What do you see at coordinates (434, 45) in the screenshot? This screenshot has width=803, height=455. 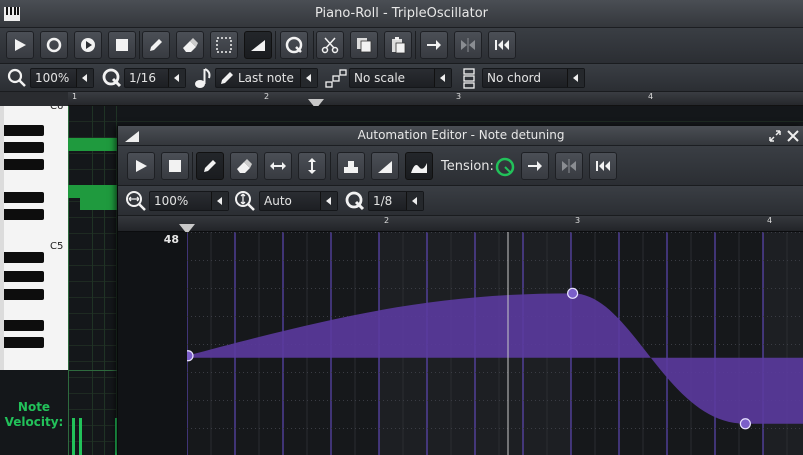 I see `time-line-autoscroll-button` at bounding box center [434, 45].